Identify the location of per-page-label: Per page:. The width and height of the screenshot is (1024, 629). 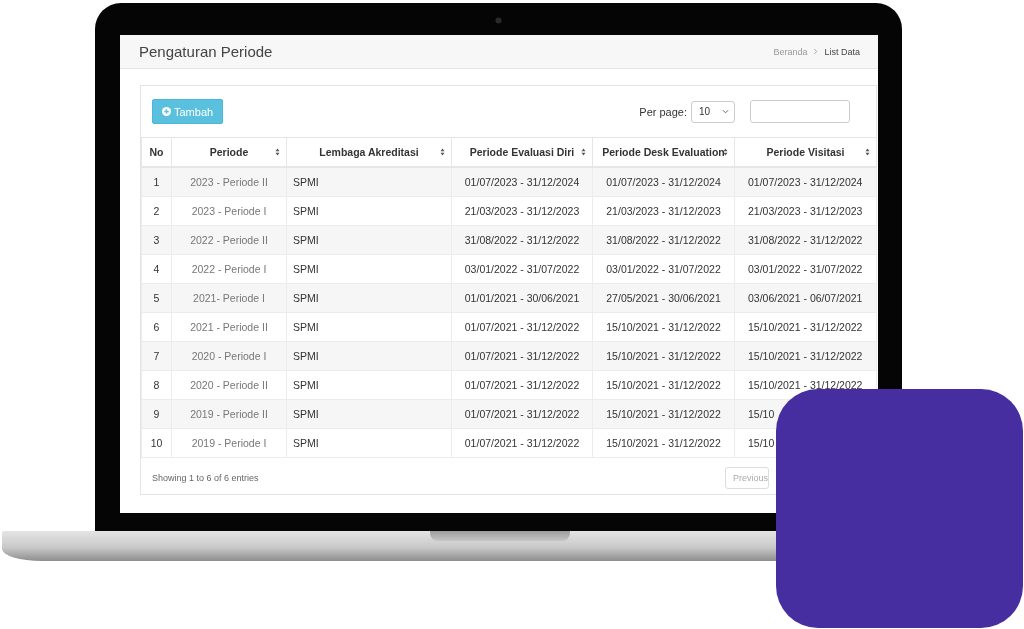
(663, 111).